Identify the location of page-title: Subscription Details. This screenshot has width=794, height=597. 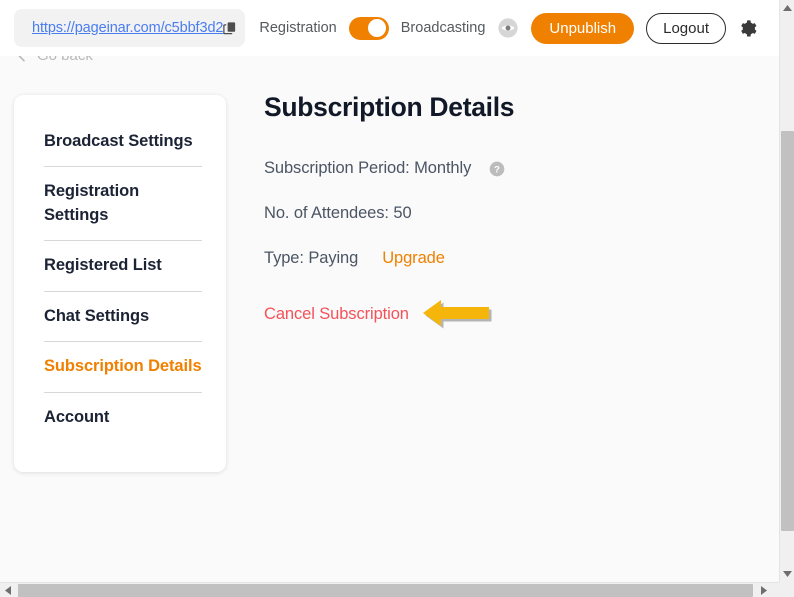
(389, 107).